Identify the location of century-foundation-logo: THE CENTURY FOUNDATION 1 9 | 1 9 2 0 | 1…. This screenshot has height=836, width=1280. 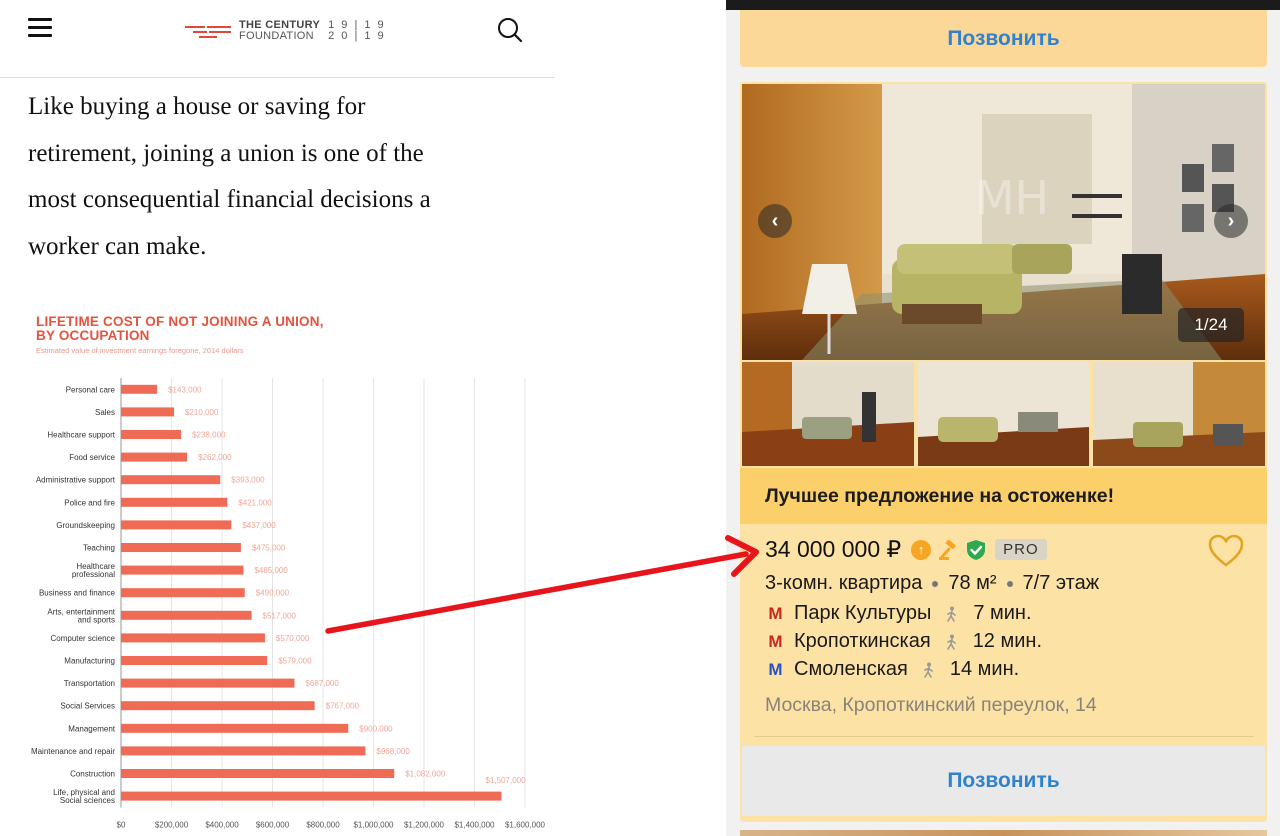
(285, 31).